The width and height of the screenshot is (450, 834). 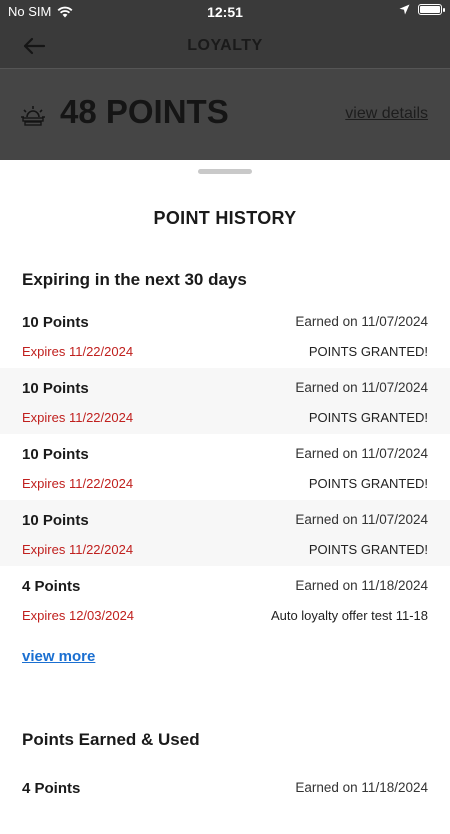 What do you see at coordinates (78, 615) in the screenshot?
I see `row-expiry-date: Expires 12/03/2024` at bounding box center [78, 615].